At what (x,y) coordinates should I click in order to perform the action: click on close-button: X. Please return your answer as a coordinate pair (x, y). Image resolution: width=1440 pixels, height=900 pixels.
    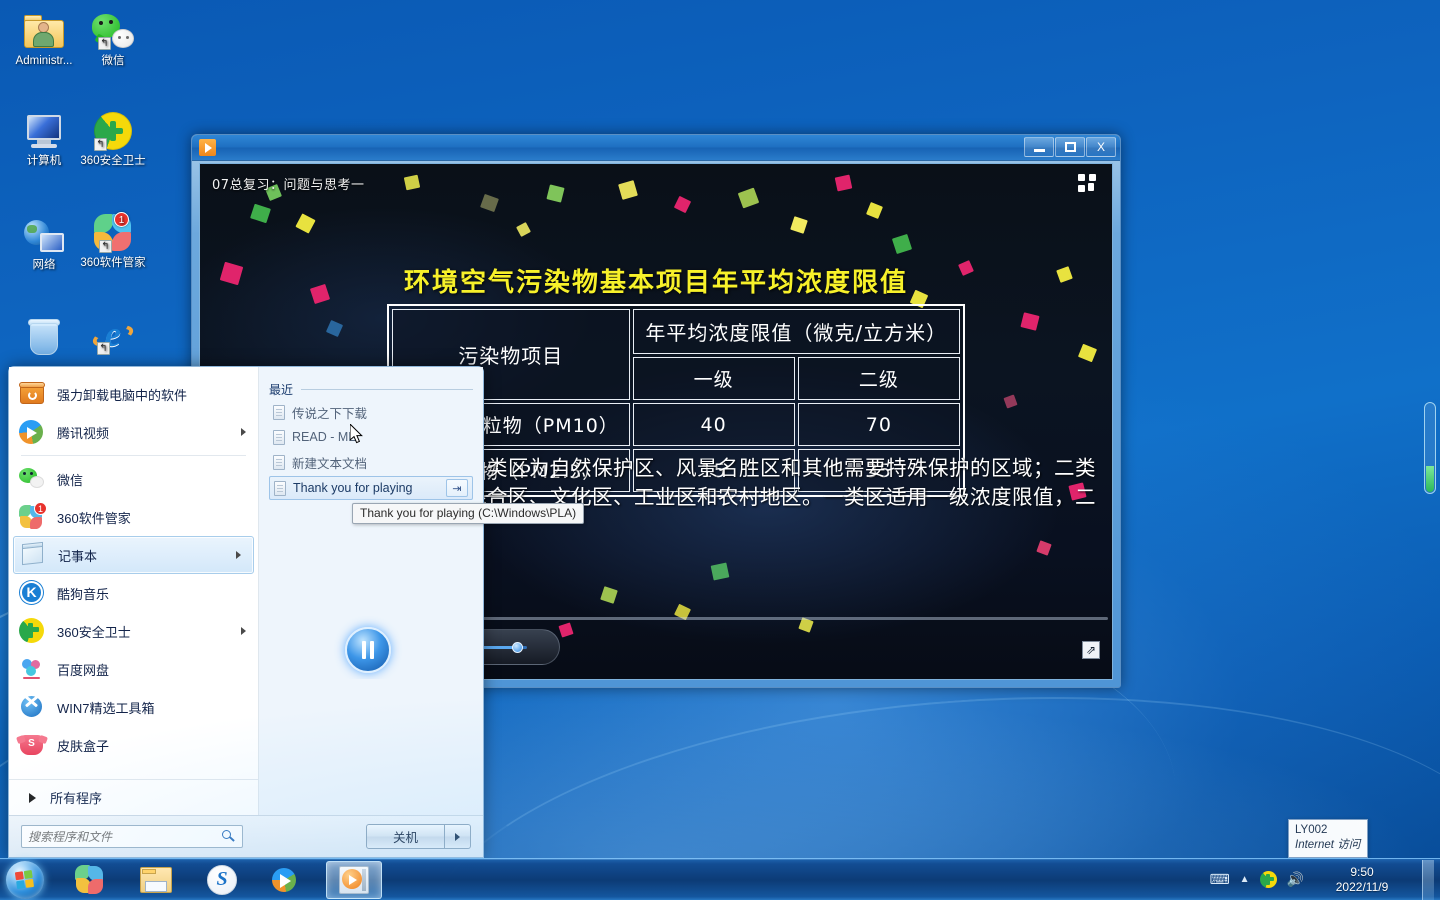
    Looking at the image, I should click on (1101, 147).